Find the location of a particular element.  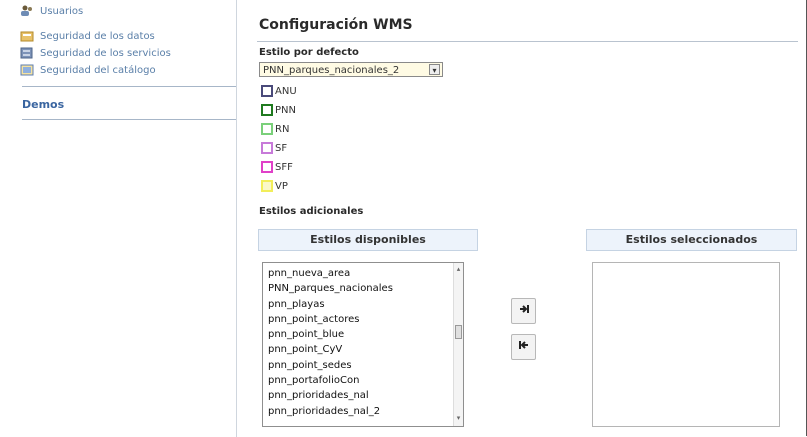

legend-label: SFF is located at coordinates (284, 167).